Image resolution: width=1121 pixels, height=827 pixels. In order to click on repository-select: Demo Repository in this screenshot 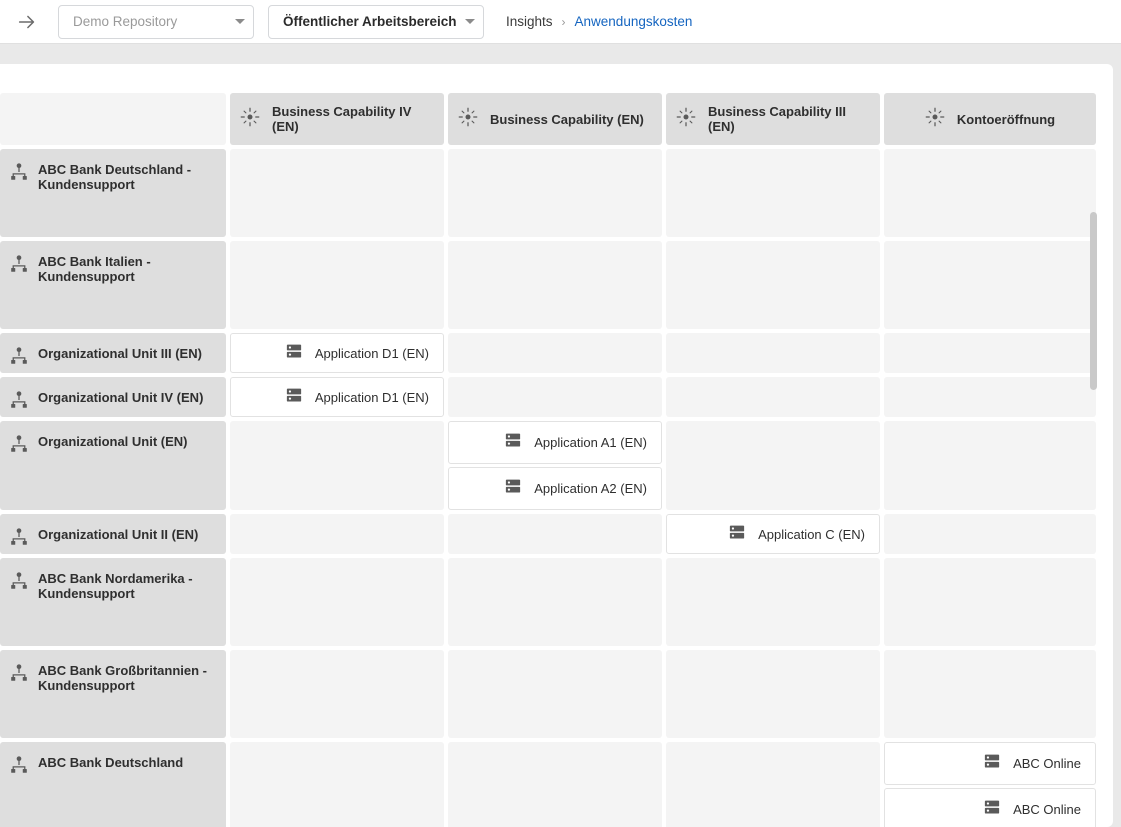, I will do `click(156, 21)`.